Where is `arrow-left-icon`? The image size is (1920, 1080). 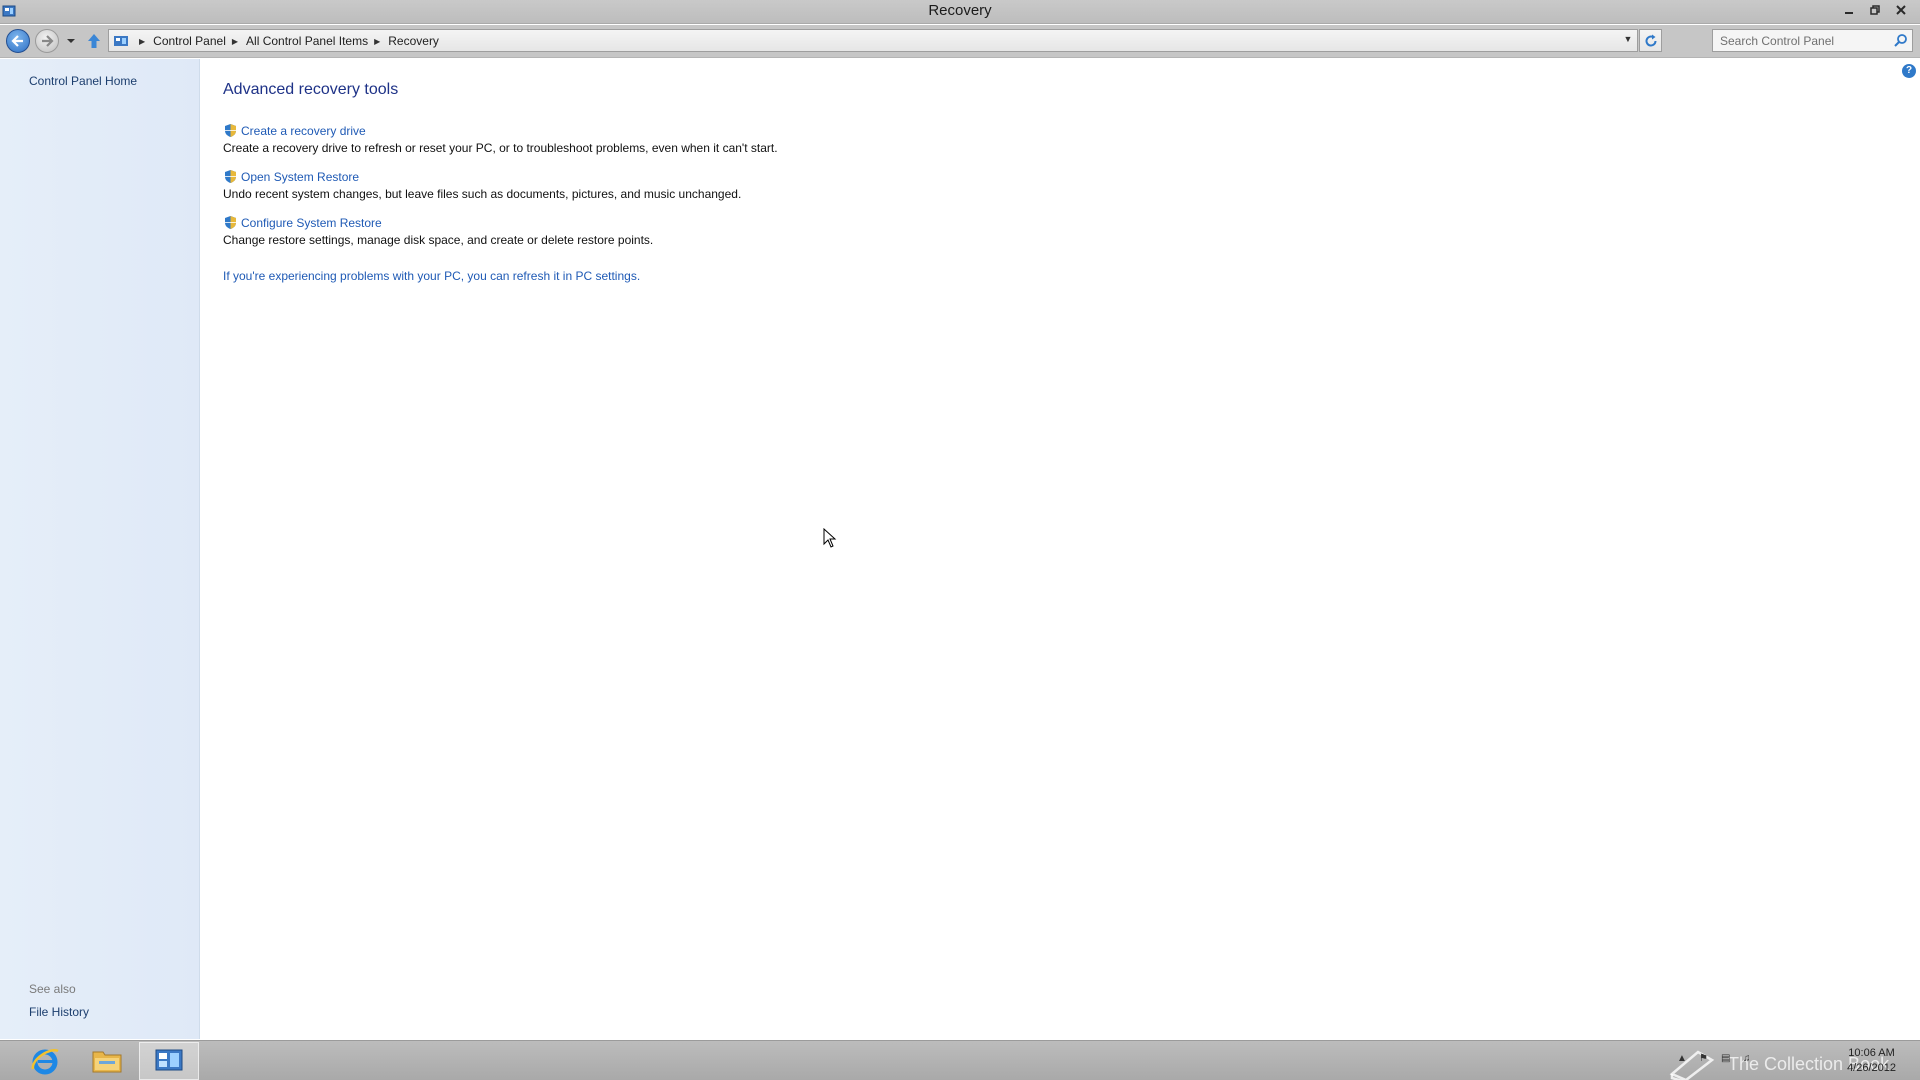
arrow-left-icon is located at coordinates (17, 41).